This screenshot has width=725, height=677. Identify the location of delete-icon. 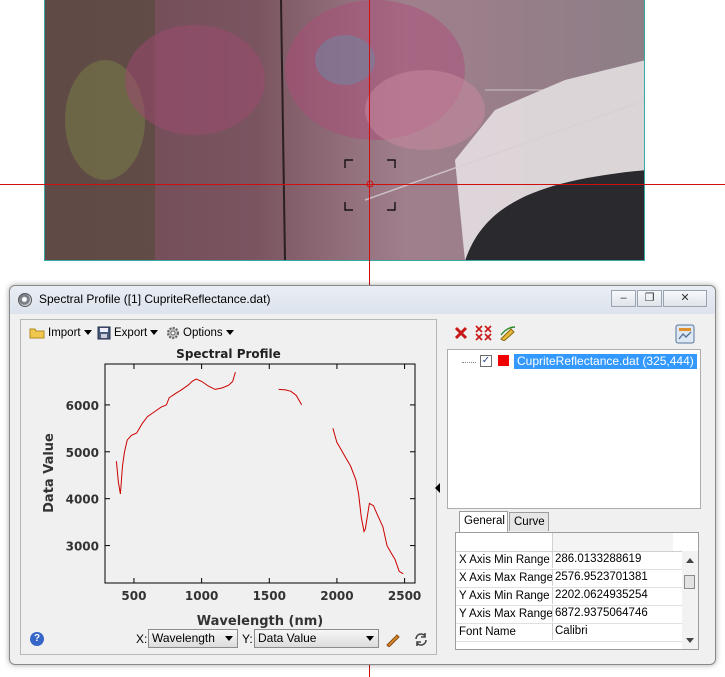
(461, 333).